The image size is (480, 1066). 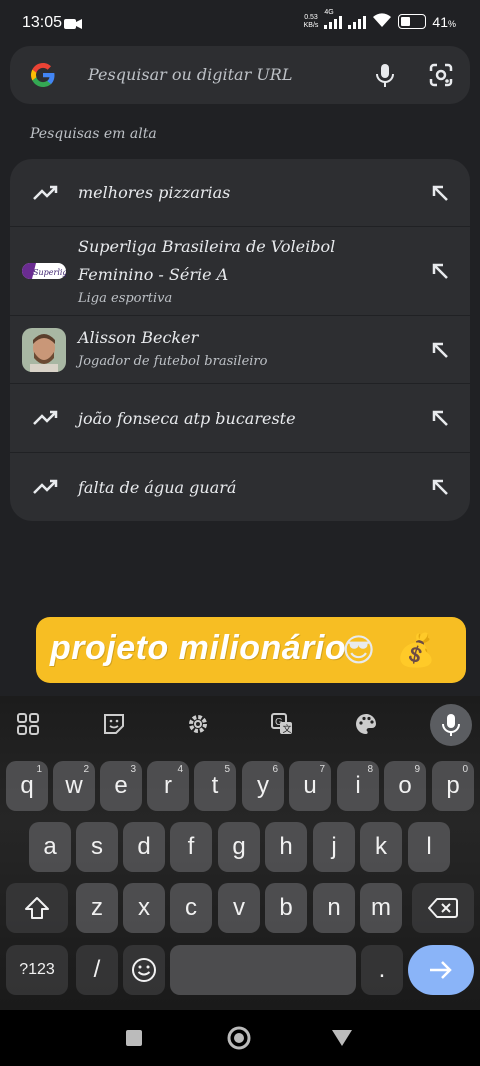 What do you see at coordinates (441, 75) in the screenshot?
I see `google-lens-icon` at bounding box center [441, 75].